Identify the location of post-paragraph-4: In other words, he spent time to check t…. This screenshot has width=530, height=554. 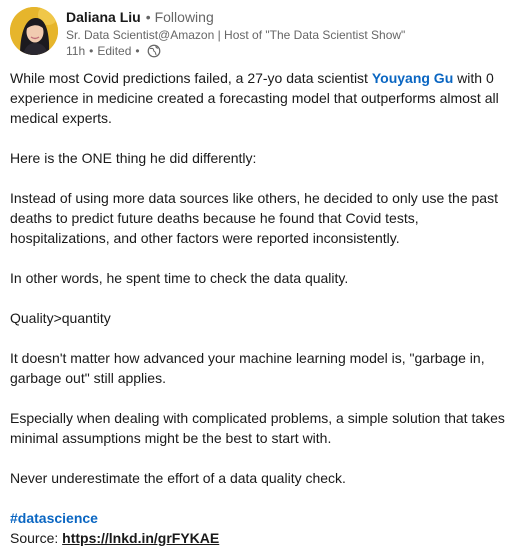
(179, 278).